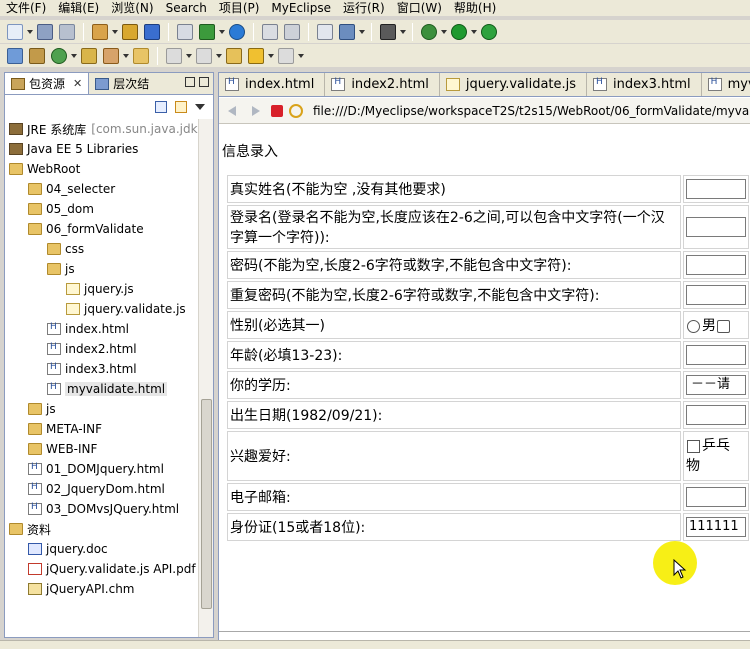 This screenshot has width=750, height=649. Describe the element at coordinates (644, 84) in the screenshot. I see `editor-tab: index3.html` at that location.